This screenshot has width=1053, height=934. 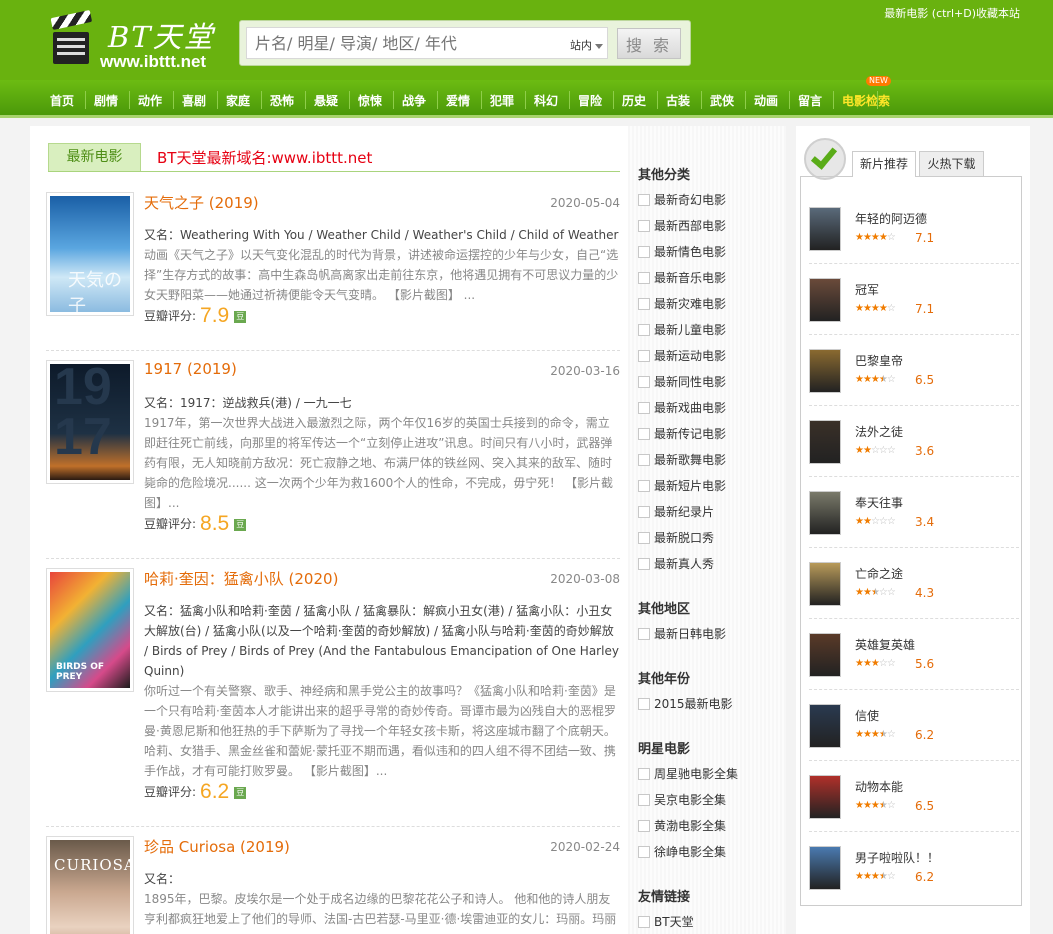 What do you see at coordinates (951, 164) in the screenshot?
I see `tab-hot-downloads: 火热下载` at bounding box center [951, 164].